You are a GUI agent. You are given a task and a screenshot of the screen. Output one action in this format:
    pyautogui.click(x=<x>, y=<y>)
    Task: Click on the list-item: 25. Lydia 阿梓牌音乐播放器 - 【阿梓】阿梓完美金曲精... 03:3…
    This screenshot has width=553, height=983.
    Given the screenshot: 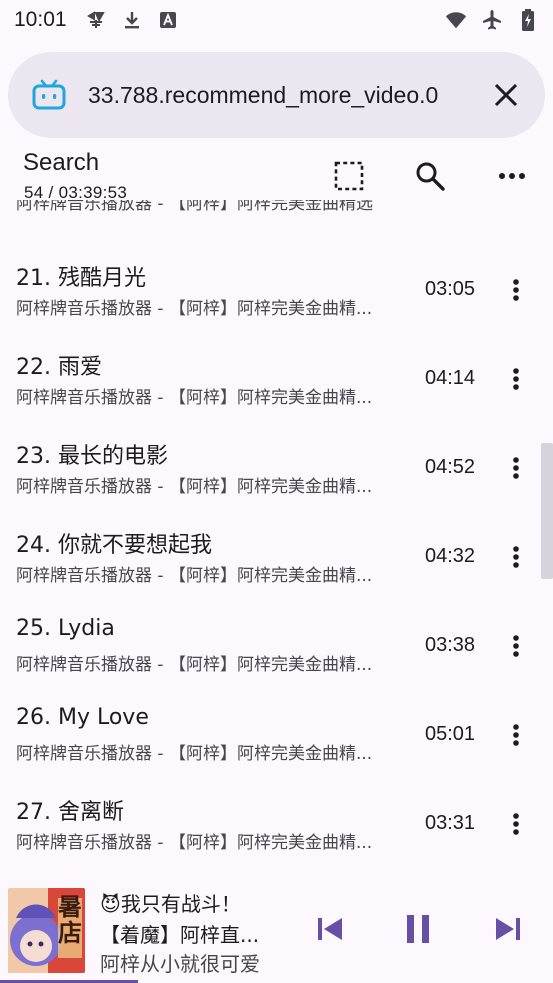 What is the action you would take?
    pyautogui.click(x=276, y=654)
    